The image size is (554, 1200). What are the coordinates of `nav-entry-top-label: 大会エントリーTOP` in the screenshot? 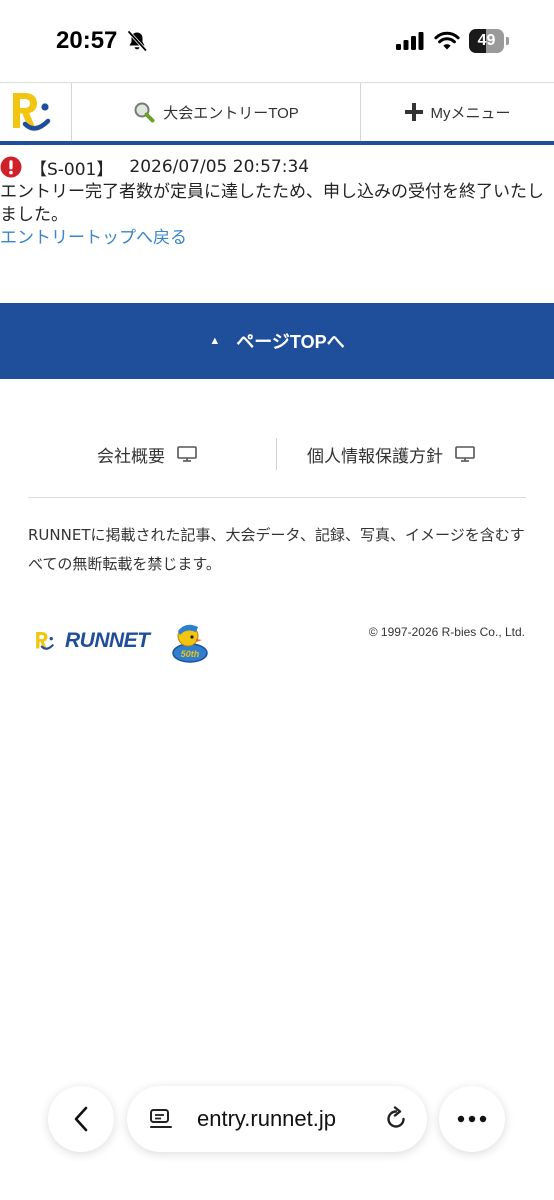 It's located at (231, 113).